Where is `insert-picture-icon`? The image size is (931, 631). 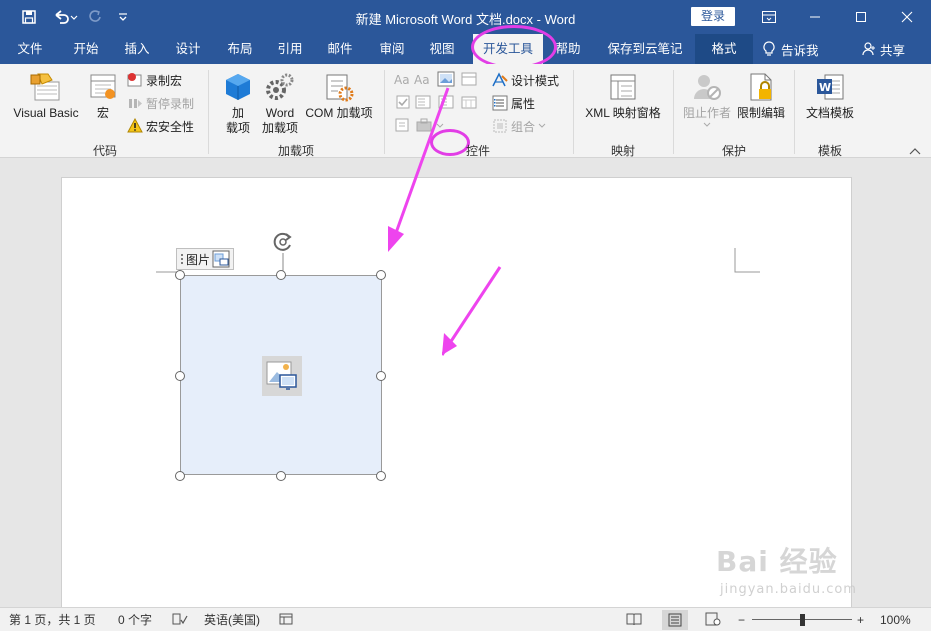
insert-picture-icon is located at coordinates (282, 376).